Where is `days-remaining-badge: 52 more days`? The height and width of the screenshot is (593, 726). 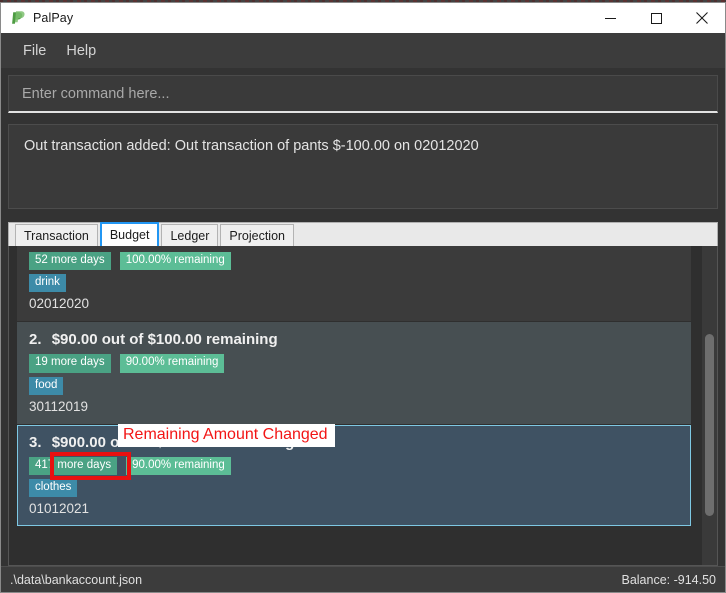
days-remaining-badge: 52 more days is located at coordinates (70, 261).